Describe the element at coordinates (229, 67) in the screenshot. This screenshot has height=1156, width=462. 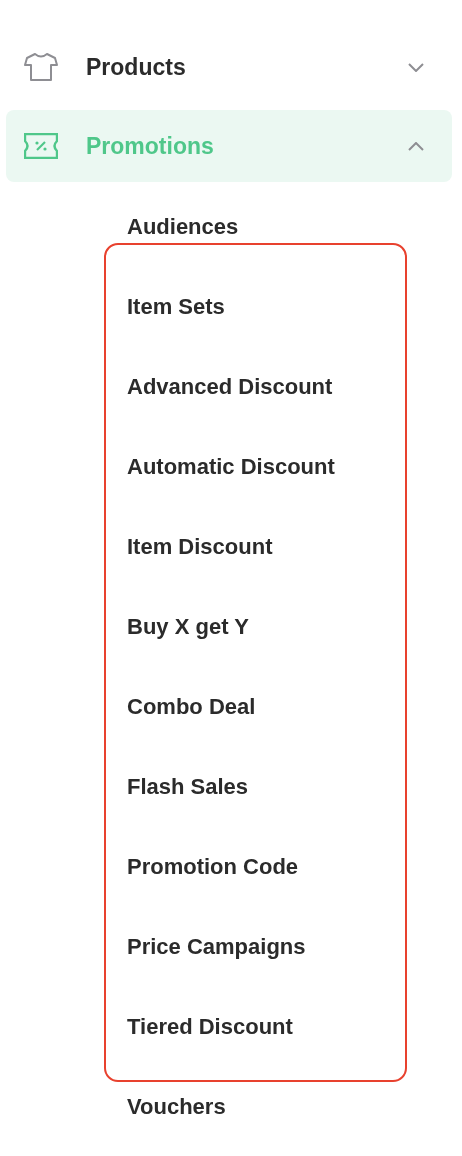
I see `menu-item: Products` at that location.